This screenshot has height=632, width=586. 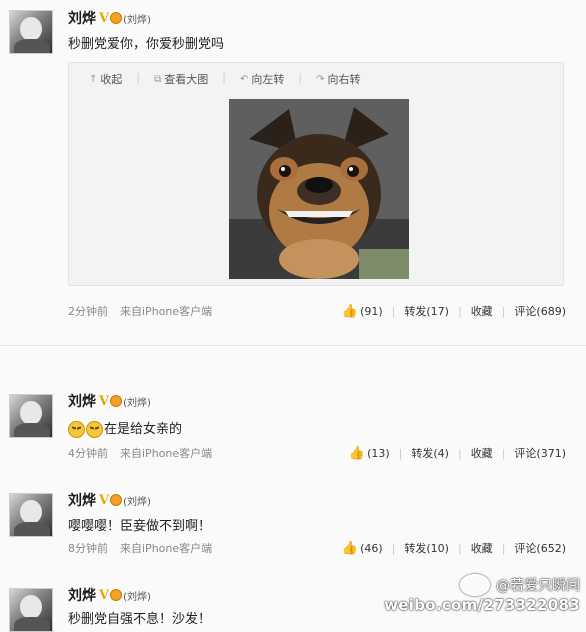 I want to click on collapse-button: ↑ 收起, so click(x=105, y=79).